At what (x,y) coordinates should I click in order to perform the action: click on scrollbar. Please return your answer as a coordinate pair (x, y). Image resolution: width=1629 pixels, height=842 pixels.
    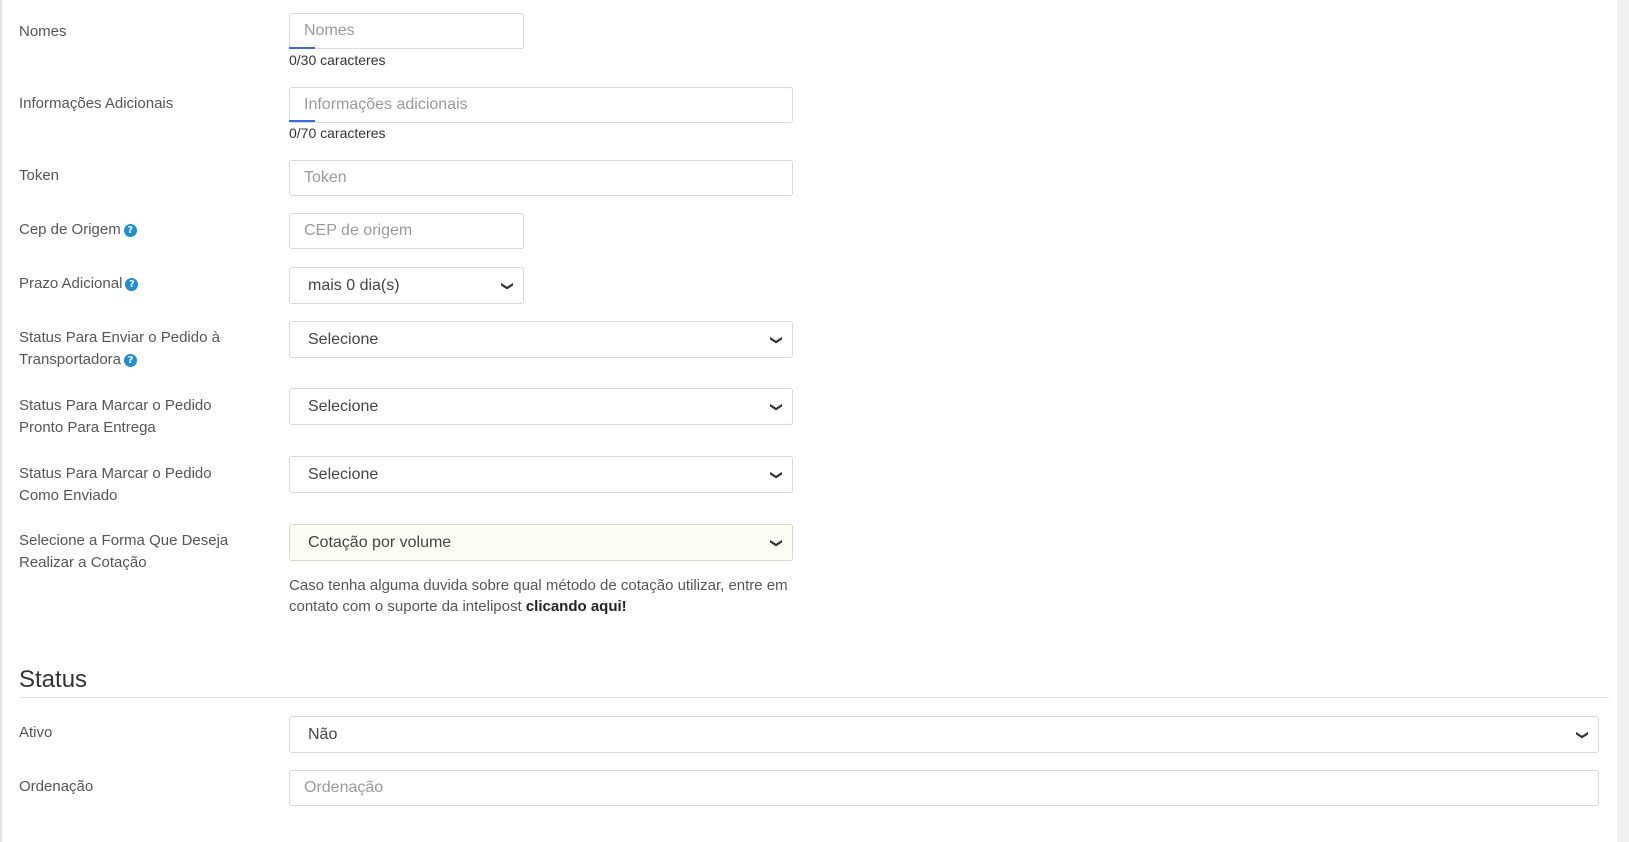
    Looking at the image, I should click on (1623, 421).